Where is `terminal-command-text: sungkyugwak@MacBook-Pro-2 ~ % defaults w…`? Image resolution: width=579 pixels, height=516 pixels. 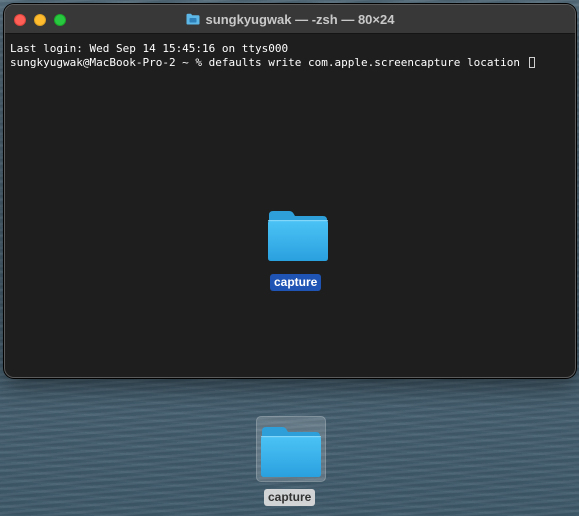 terminal-command-text: sungkyugwak@MacBook-Pro-2 ~ % defaults w… is located at coordinates (268, 62).